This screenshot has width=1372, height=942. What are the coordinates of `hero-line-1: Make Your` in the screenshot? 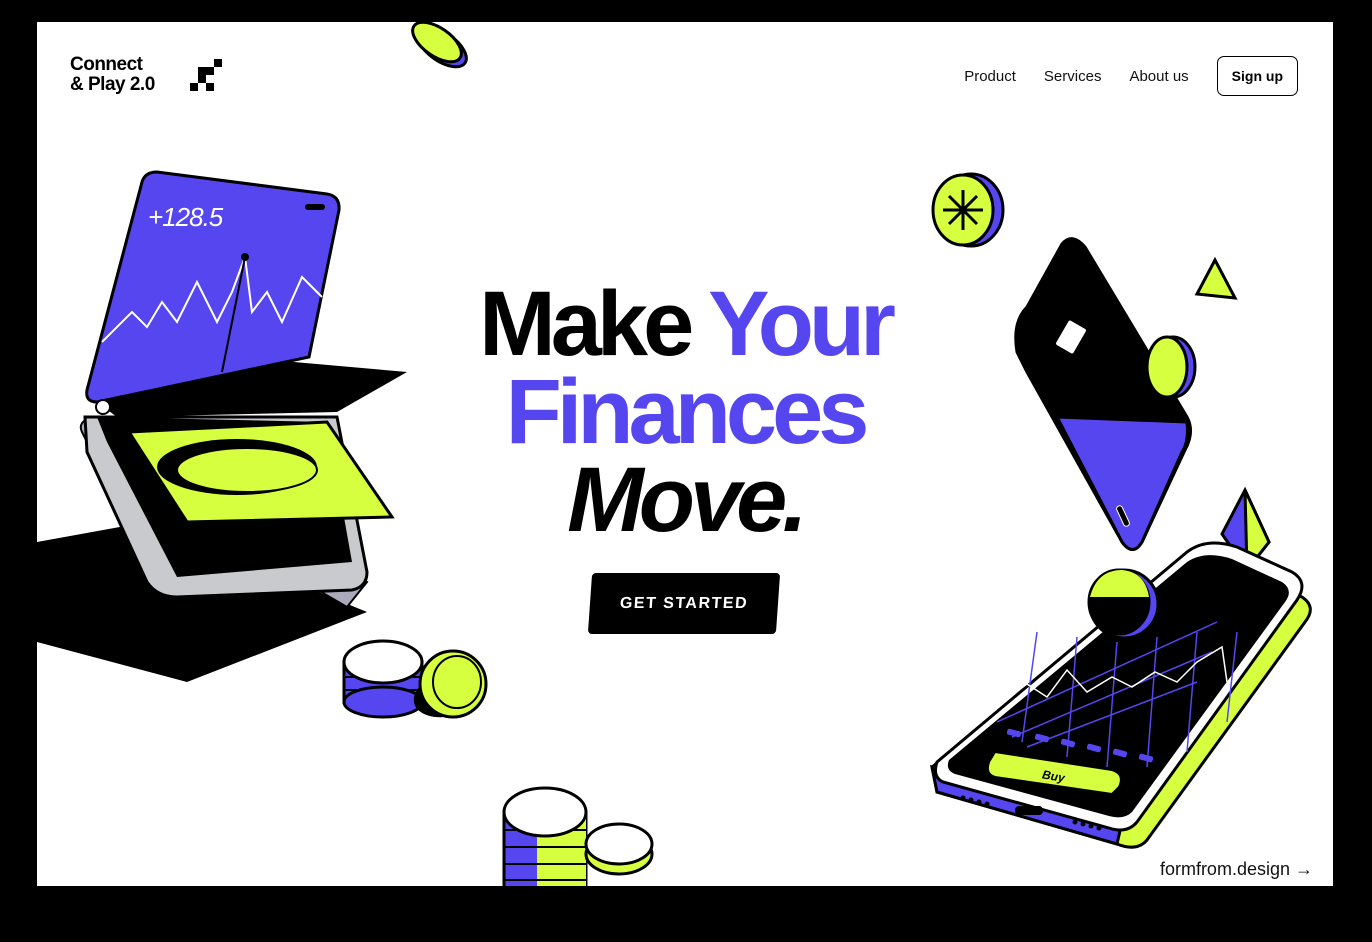 It's located at (685, 324).